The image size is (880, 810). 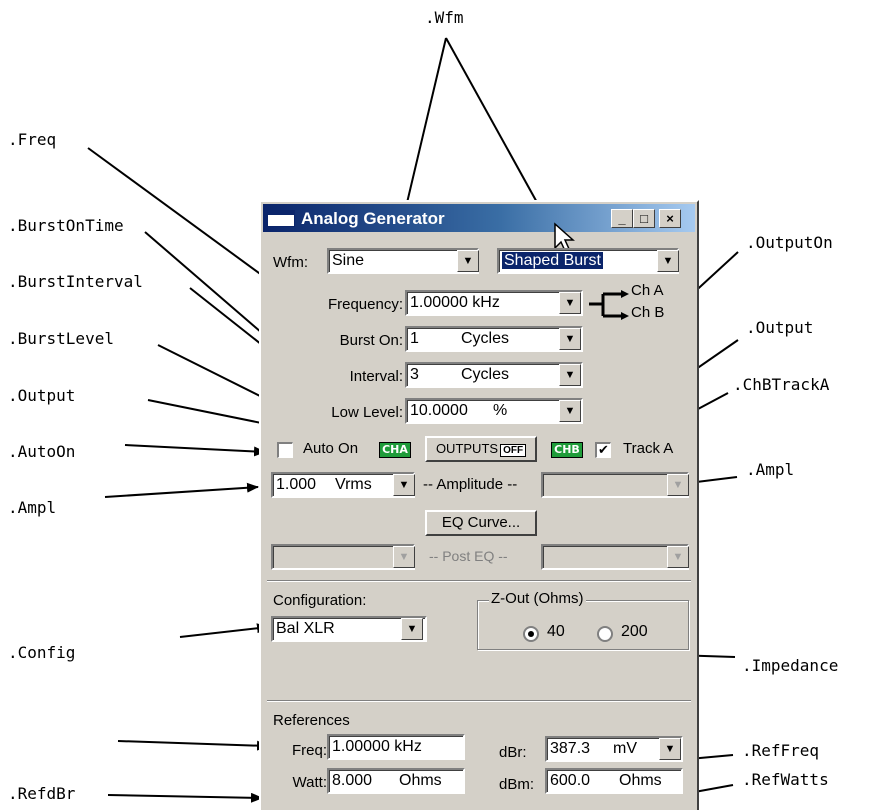 I want to click on callout-output-on: .OutputOn, so click(x=789, y=242).